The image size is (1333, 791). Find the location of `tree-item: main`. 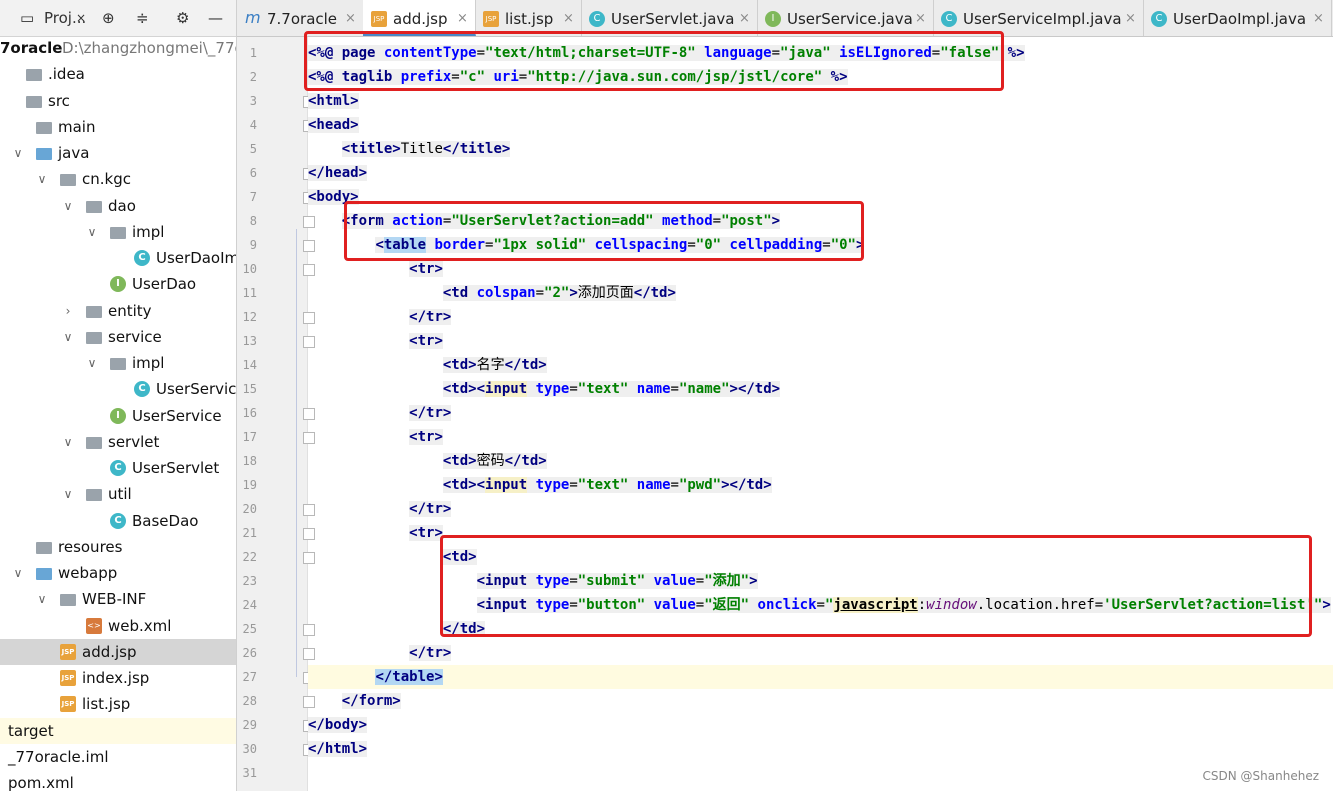

tree-item: main is located at coordinates (118, 127).